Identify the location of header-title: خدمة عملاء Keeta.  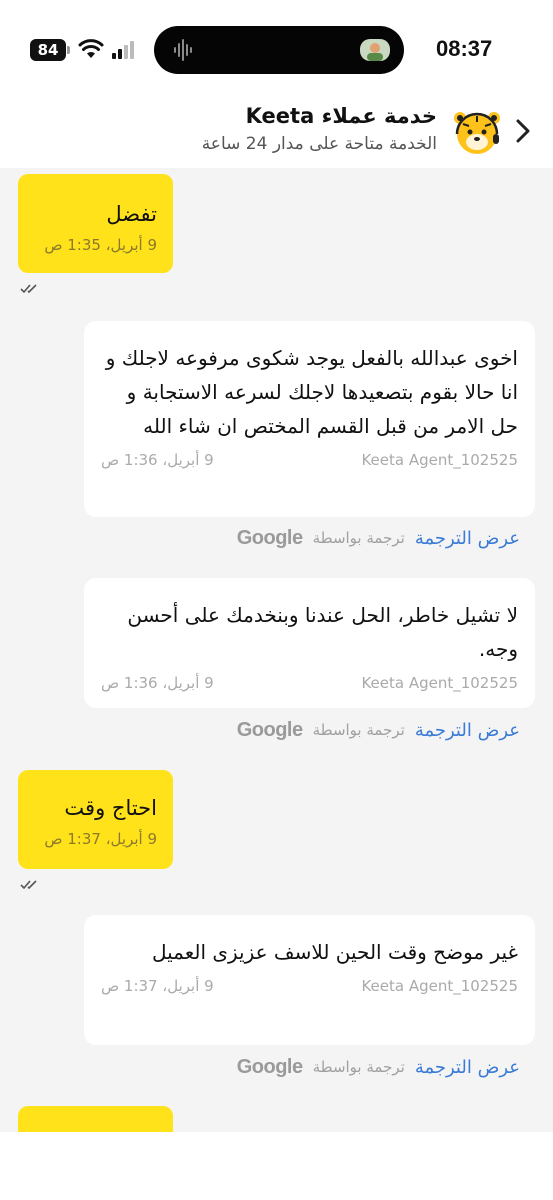
(341, 116).